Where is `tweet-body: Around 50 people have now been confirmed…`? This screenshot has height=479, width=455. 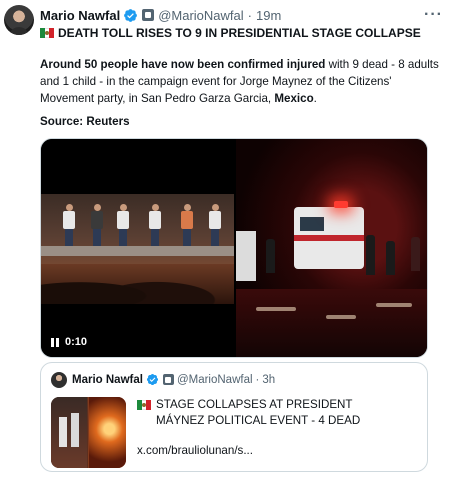
tweet-body: Around 50 people have now been confirmed… is located at coordinates (240, 81).